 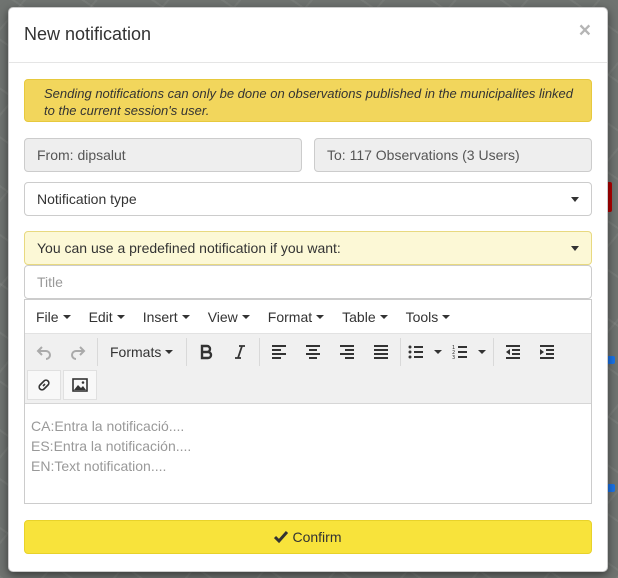 I want to click on toolbar-row, so click(x=63, y=385).